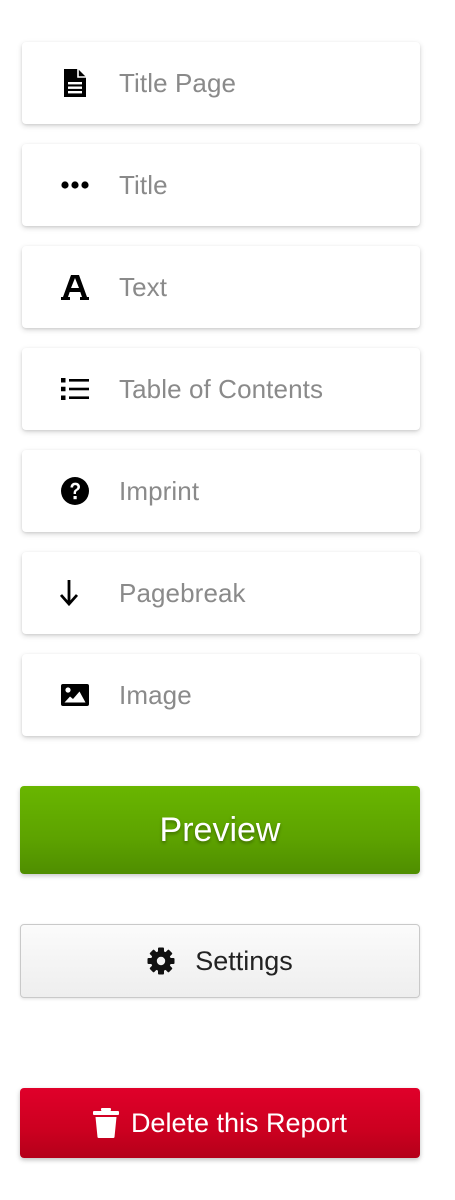 The height and width of the screenshot is (1200, 455). What do you see at coordinates (239, 1122) in the screenshot?
I see `delete-report-button-label: Delete this Report` at bounding box center [239, 1122].